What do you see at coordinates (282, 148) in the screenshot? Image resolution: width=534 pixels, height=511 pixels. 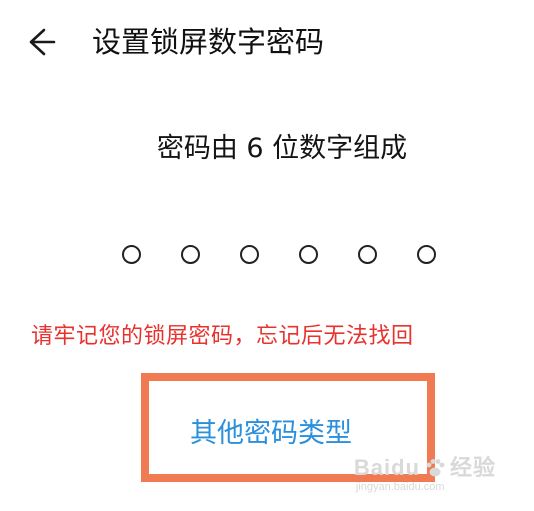 I see `pin-instruction: 密码由 6 位数字组成` at bounding box center [282, 148].